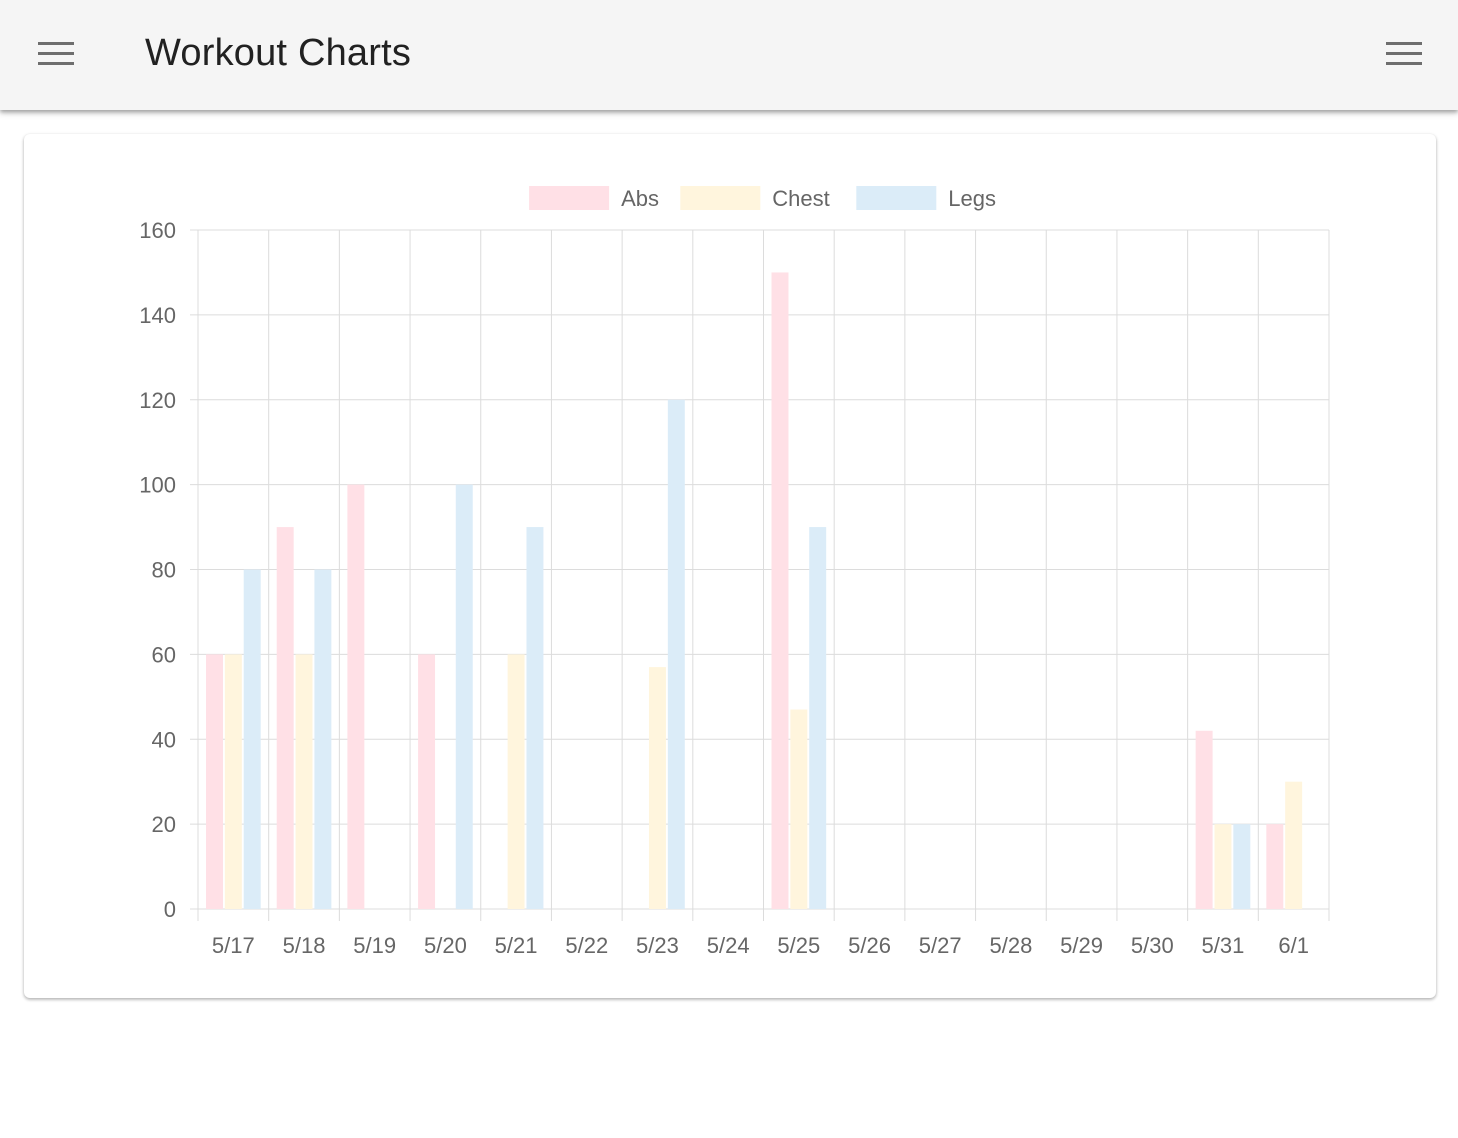 The image size is (1458, 1138). Describe the element at coordinates (164, 739) in the screenshot. I see `y-tick-label: 40` at that location.